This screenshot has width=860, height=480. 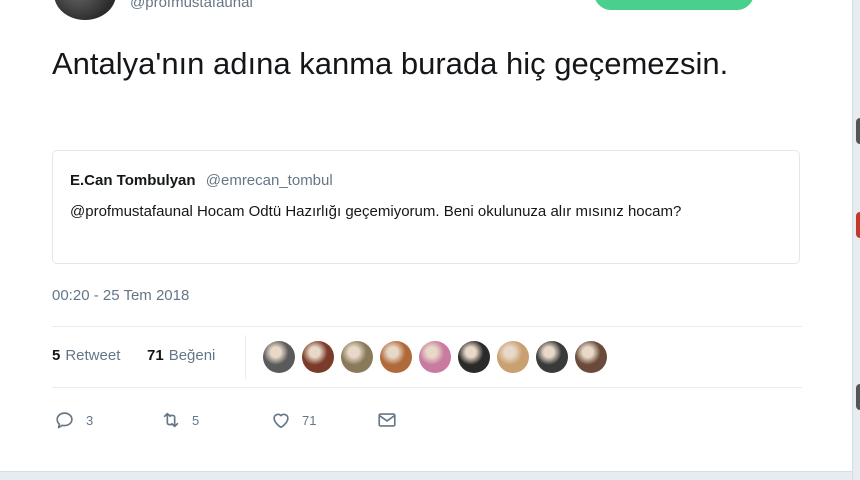 I want to click on retweets-count: 5, so click(x=56, y=355).